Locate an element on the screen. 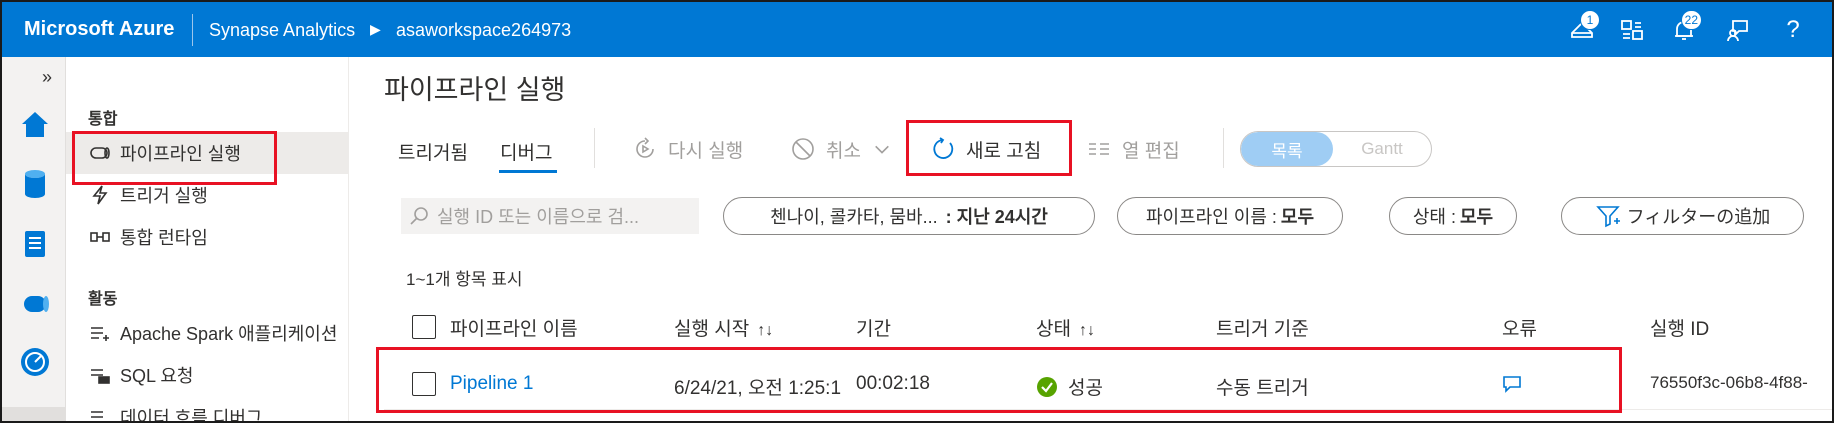 The image size is (1834, 423). column-header-label: 실행 시작 is located at coordinates (712, 329).